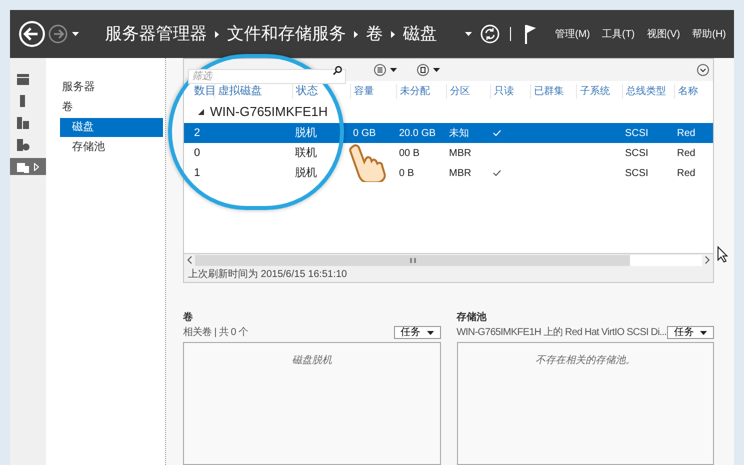 The image size is (744, 465). What do you see at coordinates (420, 34) in the screenshot?
I see `breadcrumb-item: 磁盘` at bounding box center [420, 34].